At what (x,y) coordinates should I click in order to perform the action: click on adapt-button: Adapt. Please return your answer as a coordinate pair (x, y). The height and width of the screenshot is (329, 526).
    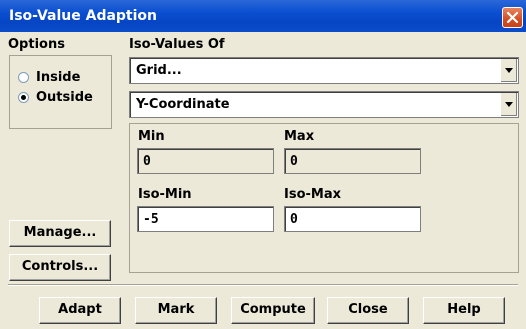
    Looking at the image, I should click on (80, 310).